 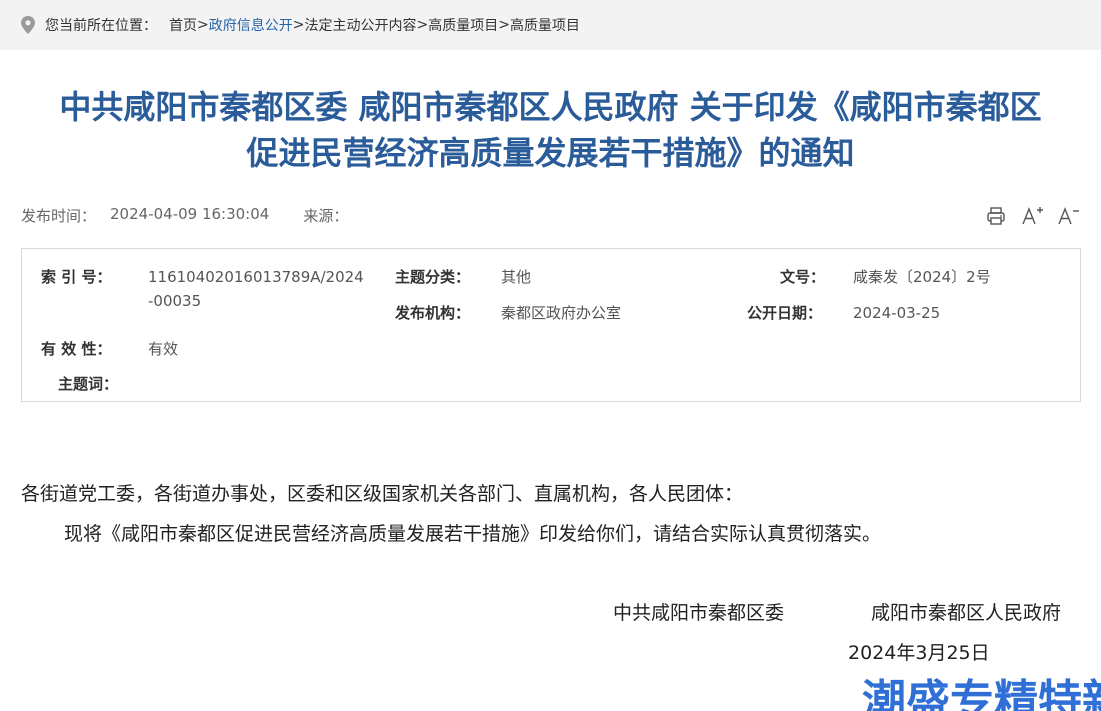 What do you see at coordinates (897, 313) in the screenshot?
I see `public-date-value: 2024-03-25` at bounding box center [897, 313].